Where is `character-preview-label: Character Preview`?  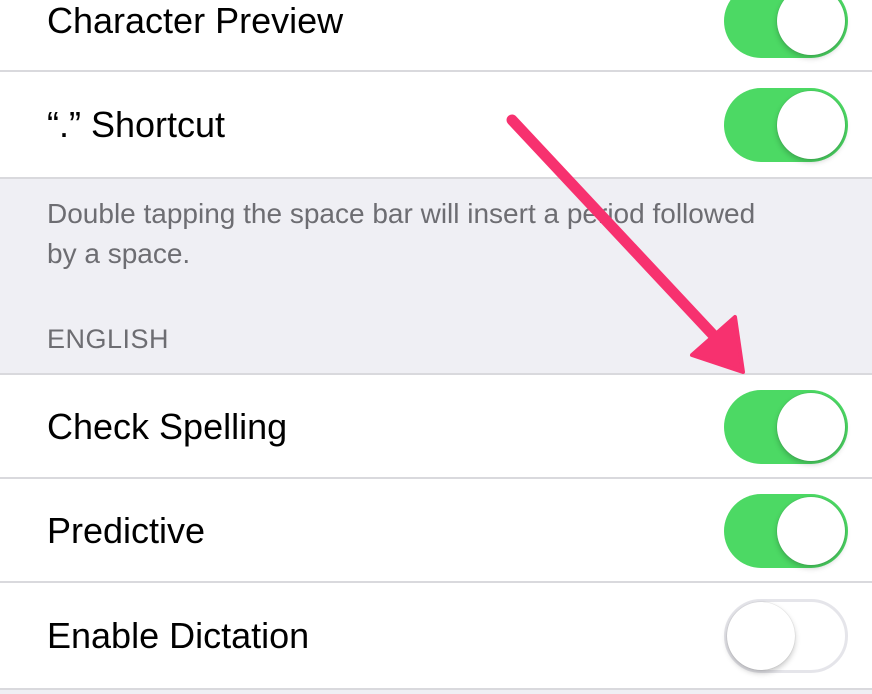 character-preview-label: Character Preview is located at coordinates (195, 20).